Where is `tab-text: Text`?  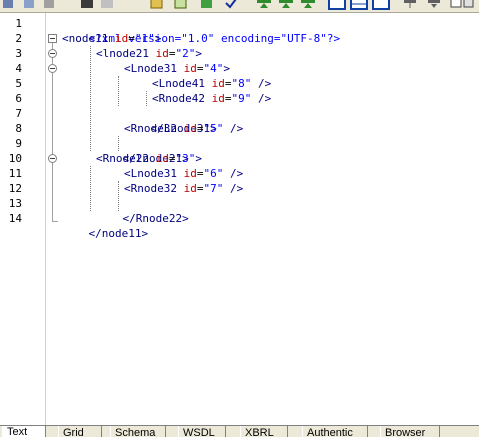
tab-text: Text is located at coordinates (24, 431).